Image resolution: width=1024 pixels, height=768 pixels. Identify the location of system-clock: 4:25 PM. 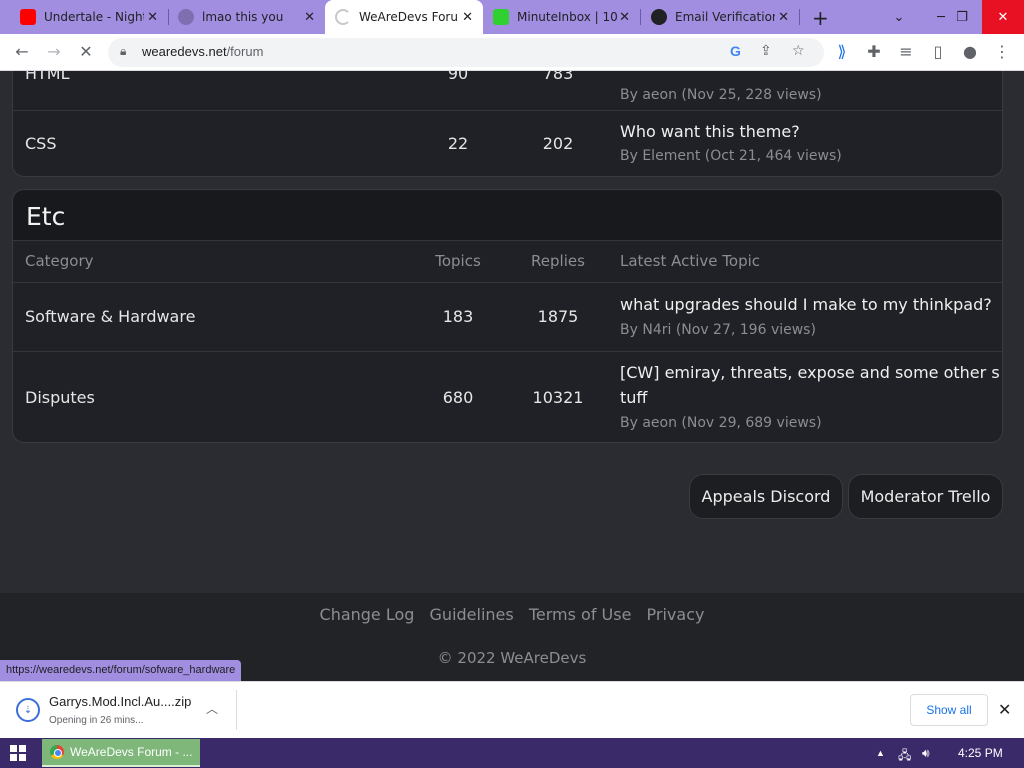
(980, 753).